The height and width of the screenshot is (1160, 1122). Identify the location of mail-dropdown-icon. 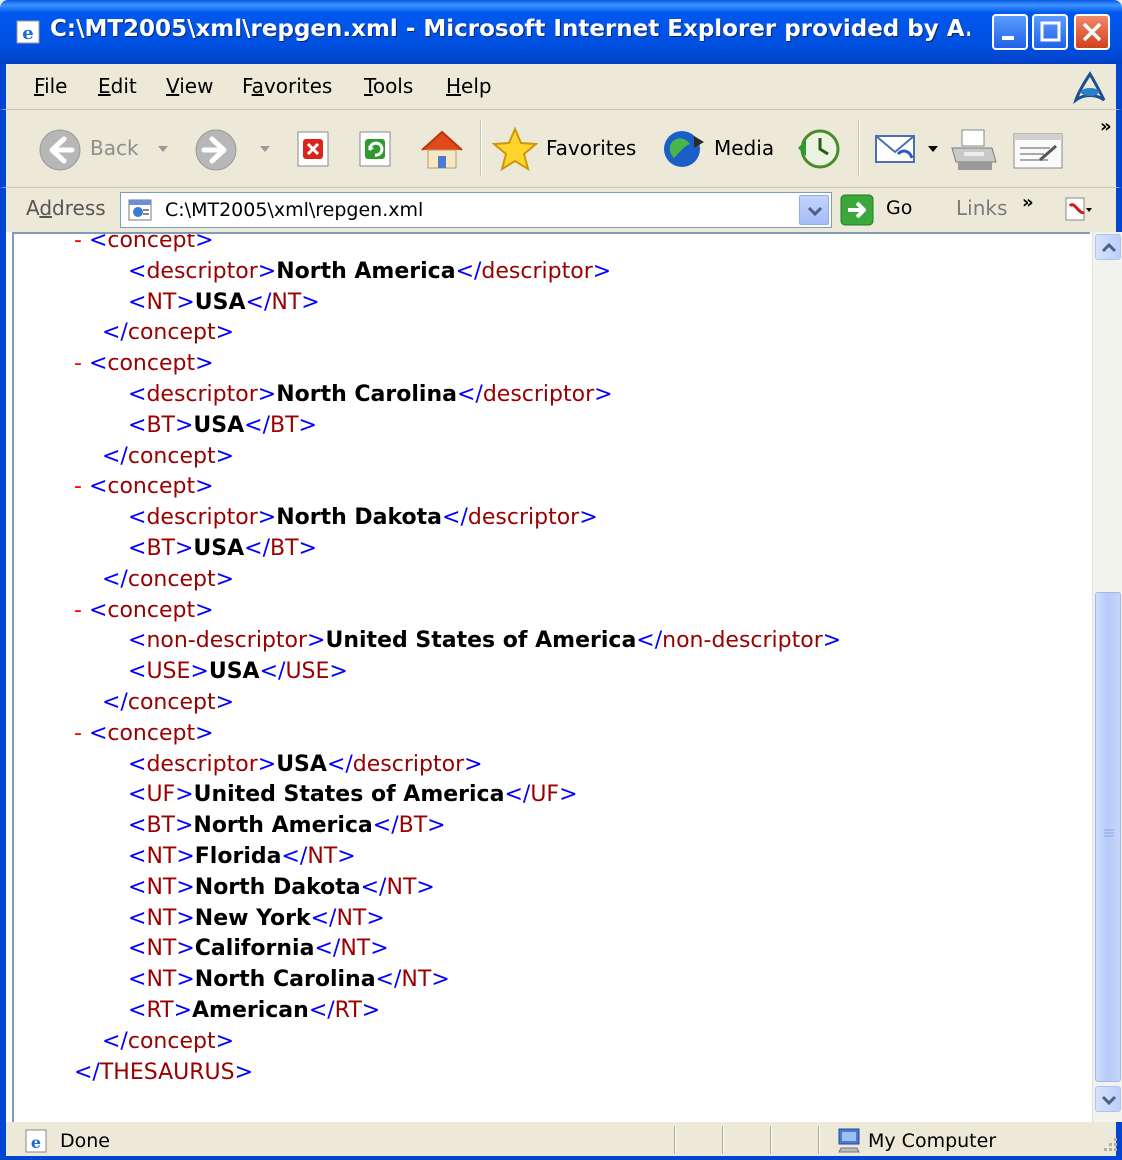
(933, 149).